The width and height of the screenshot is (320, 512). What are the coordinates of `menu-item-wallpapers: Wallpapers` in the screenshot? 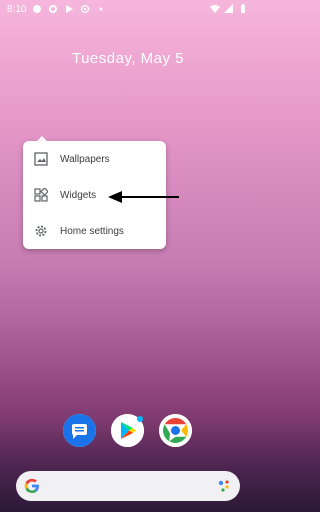 It's located at (94, 159).